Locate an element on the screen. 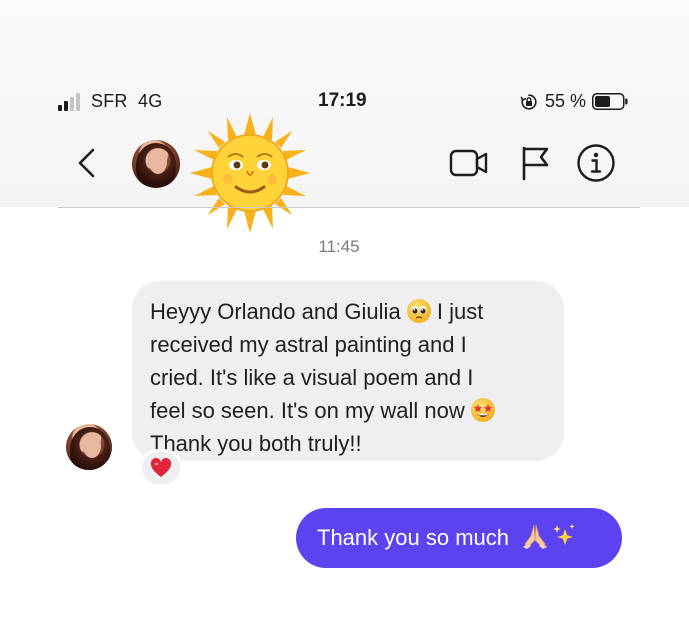 The width and height of the screenshot is (689, 642). flag-icon is located at coordinates (535, 163).